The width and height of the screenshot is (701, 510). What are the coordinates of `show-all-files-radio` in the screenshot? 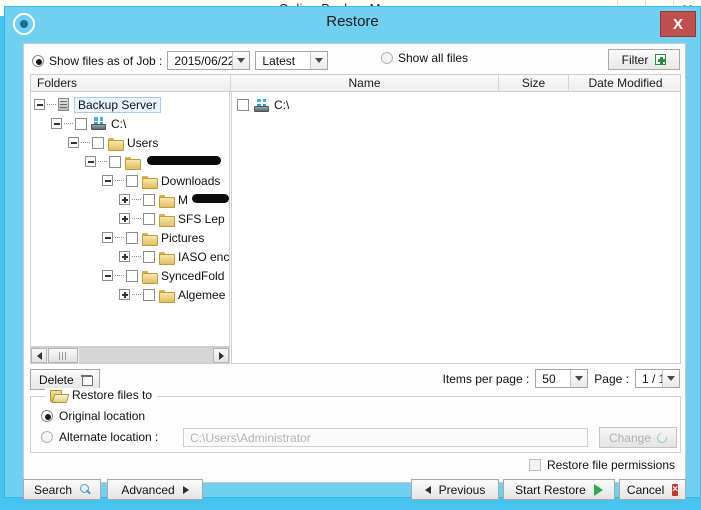 It's located at (387, 58).